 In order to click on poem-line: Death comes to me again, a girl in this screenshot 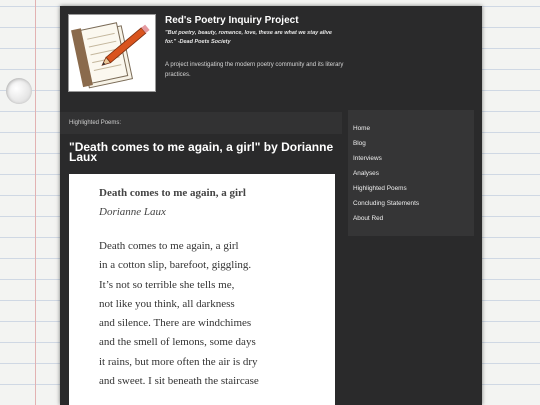, I will do `click(169, 246)`.